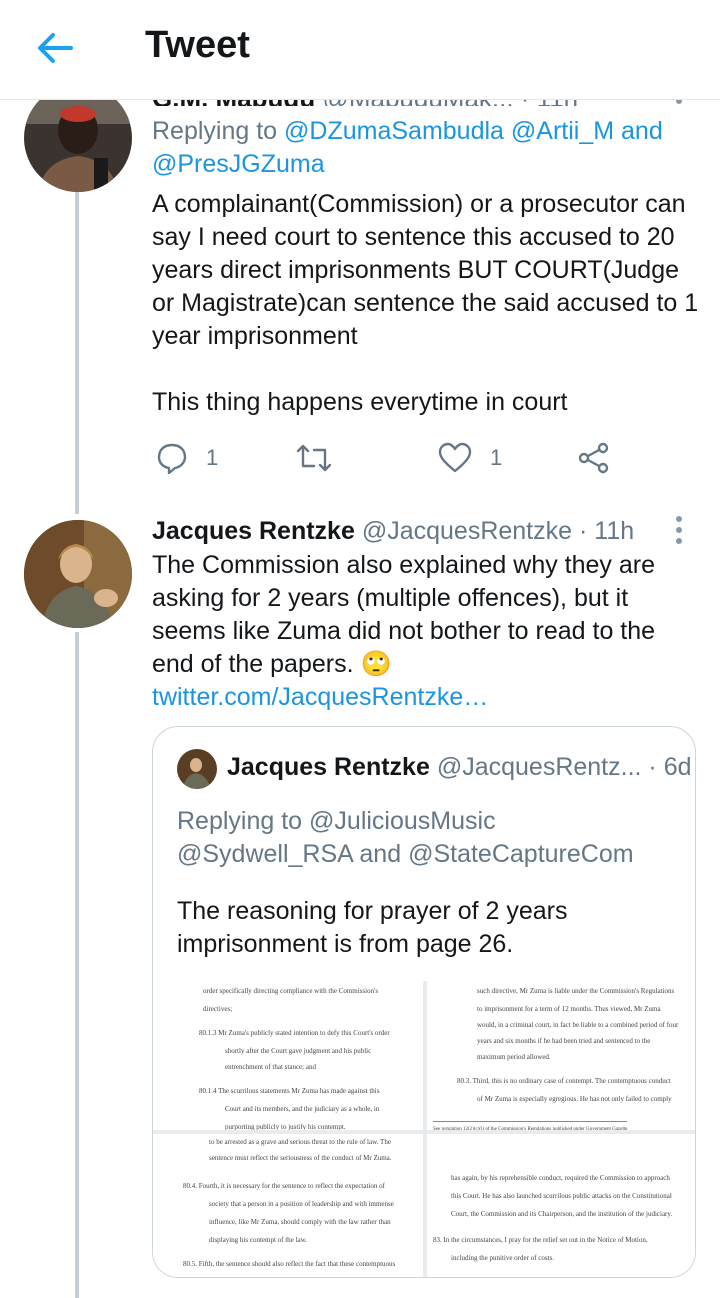 The image size is (720, 1298). Describe the element at coordinates (449, 131) in the screenshot. I see `mention-link: @DZumaSambudla @Artii_M` at that location.